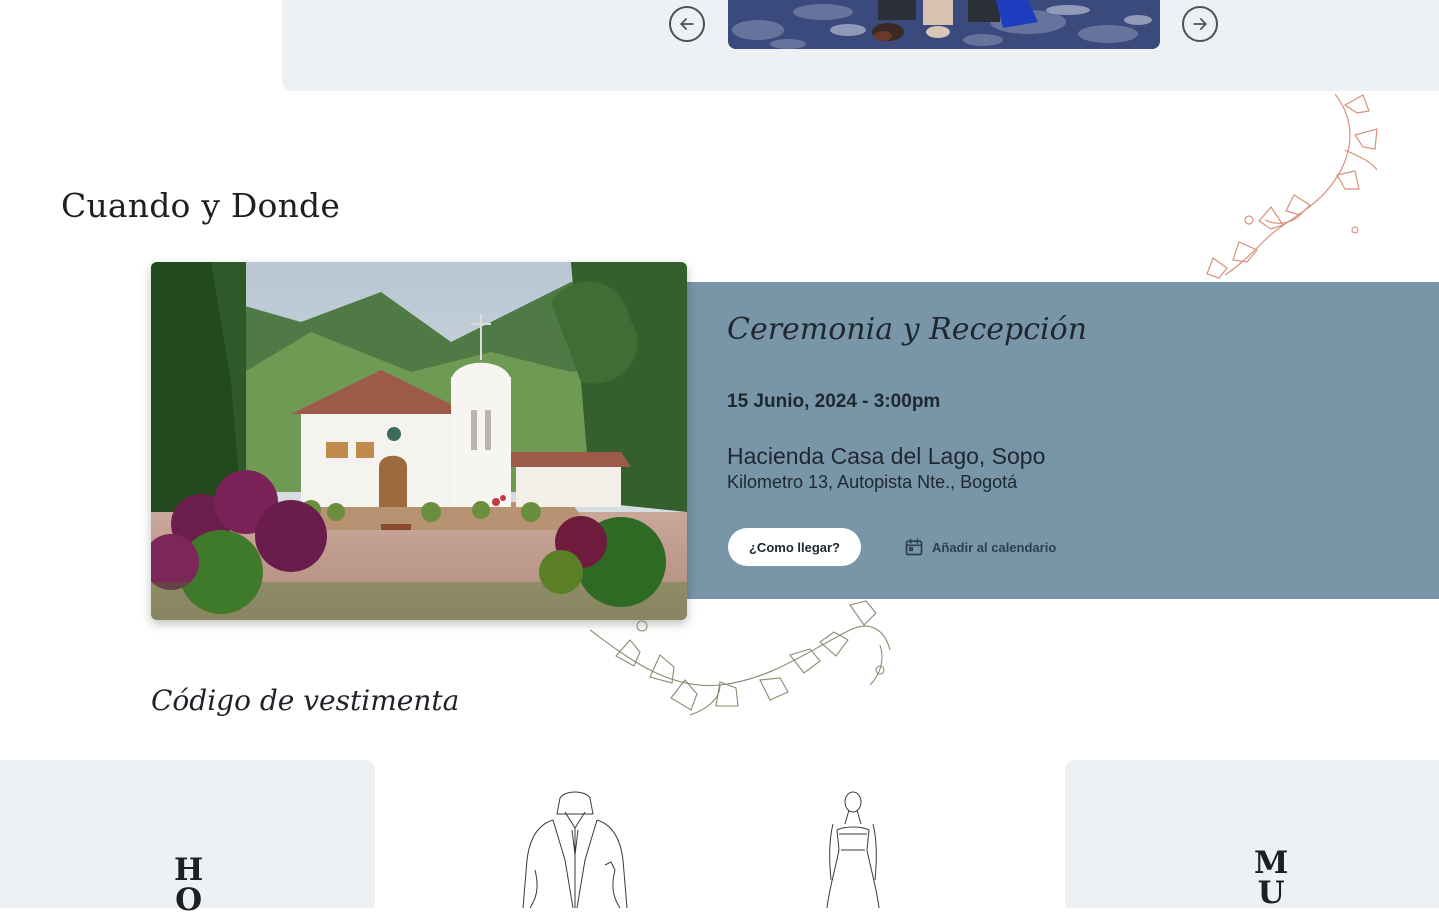 The image size is (1439, 918). I want to click on women-dress-label: M U, so click(1271, 878).